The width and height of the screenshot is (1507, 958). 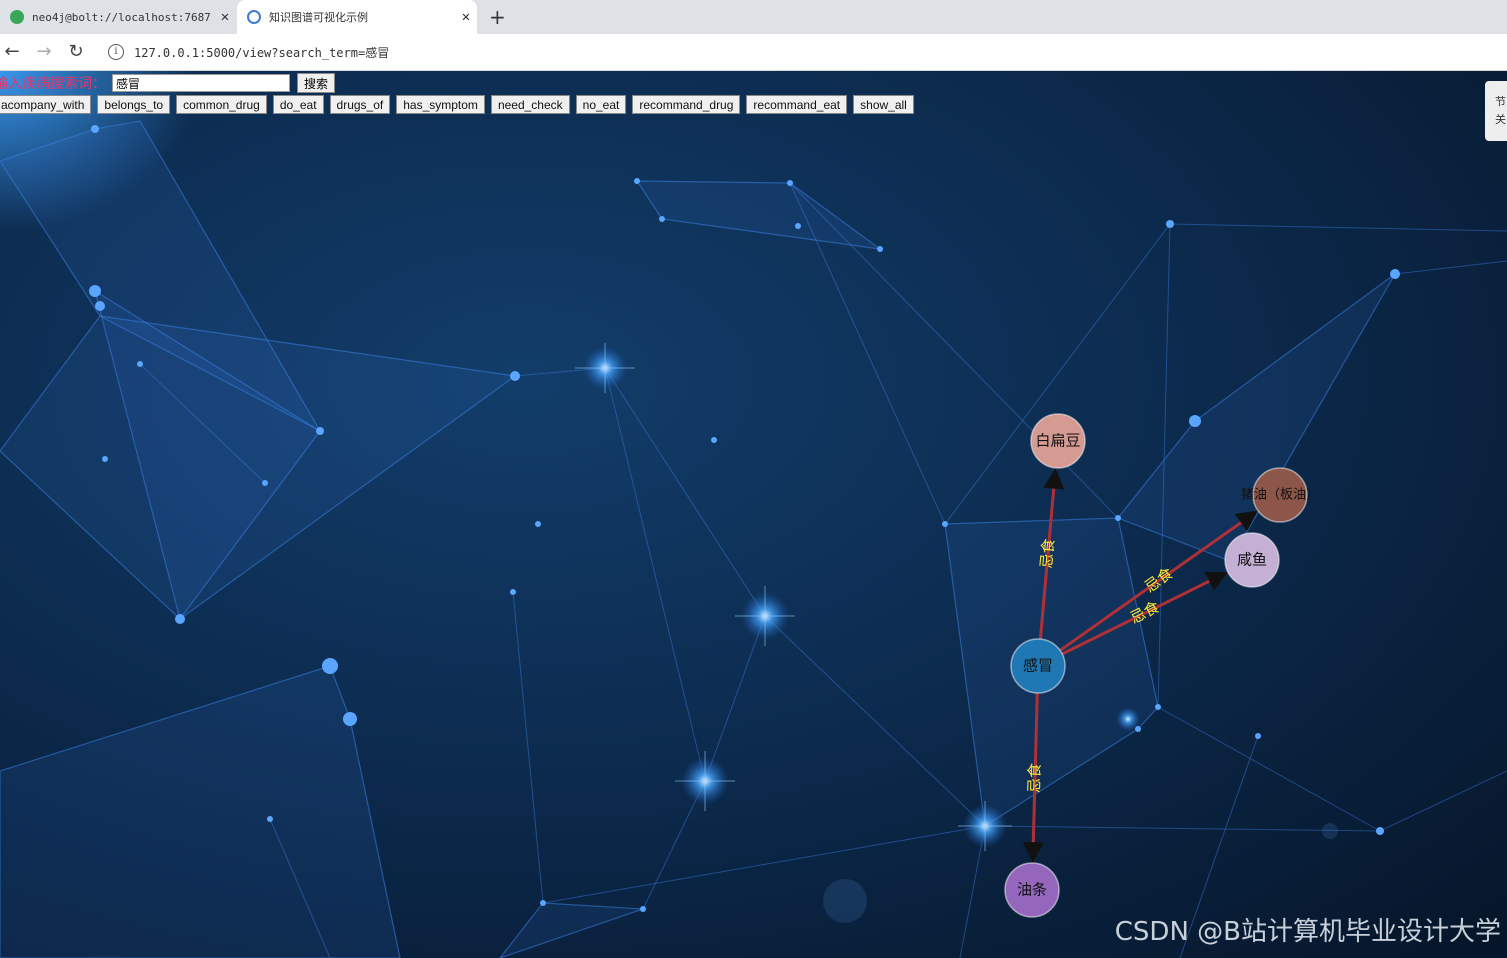 I want to click on forward-button: →, so click(x=44, y=52).